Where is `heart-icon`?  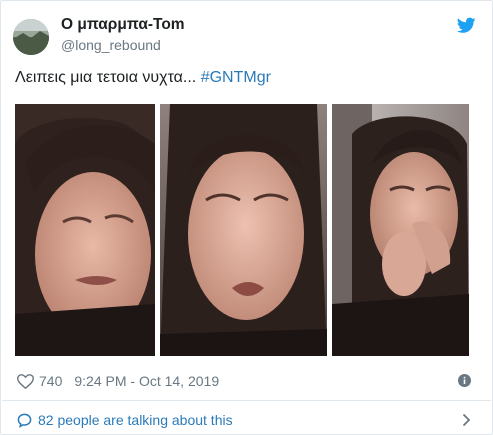 heart-icon is located at coordinates (25, 381).